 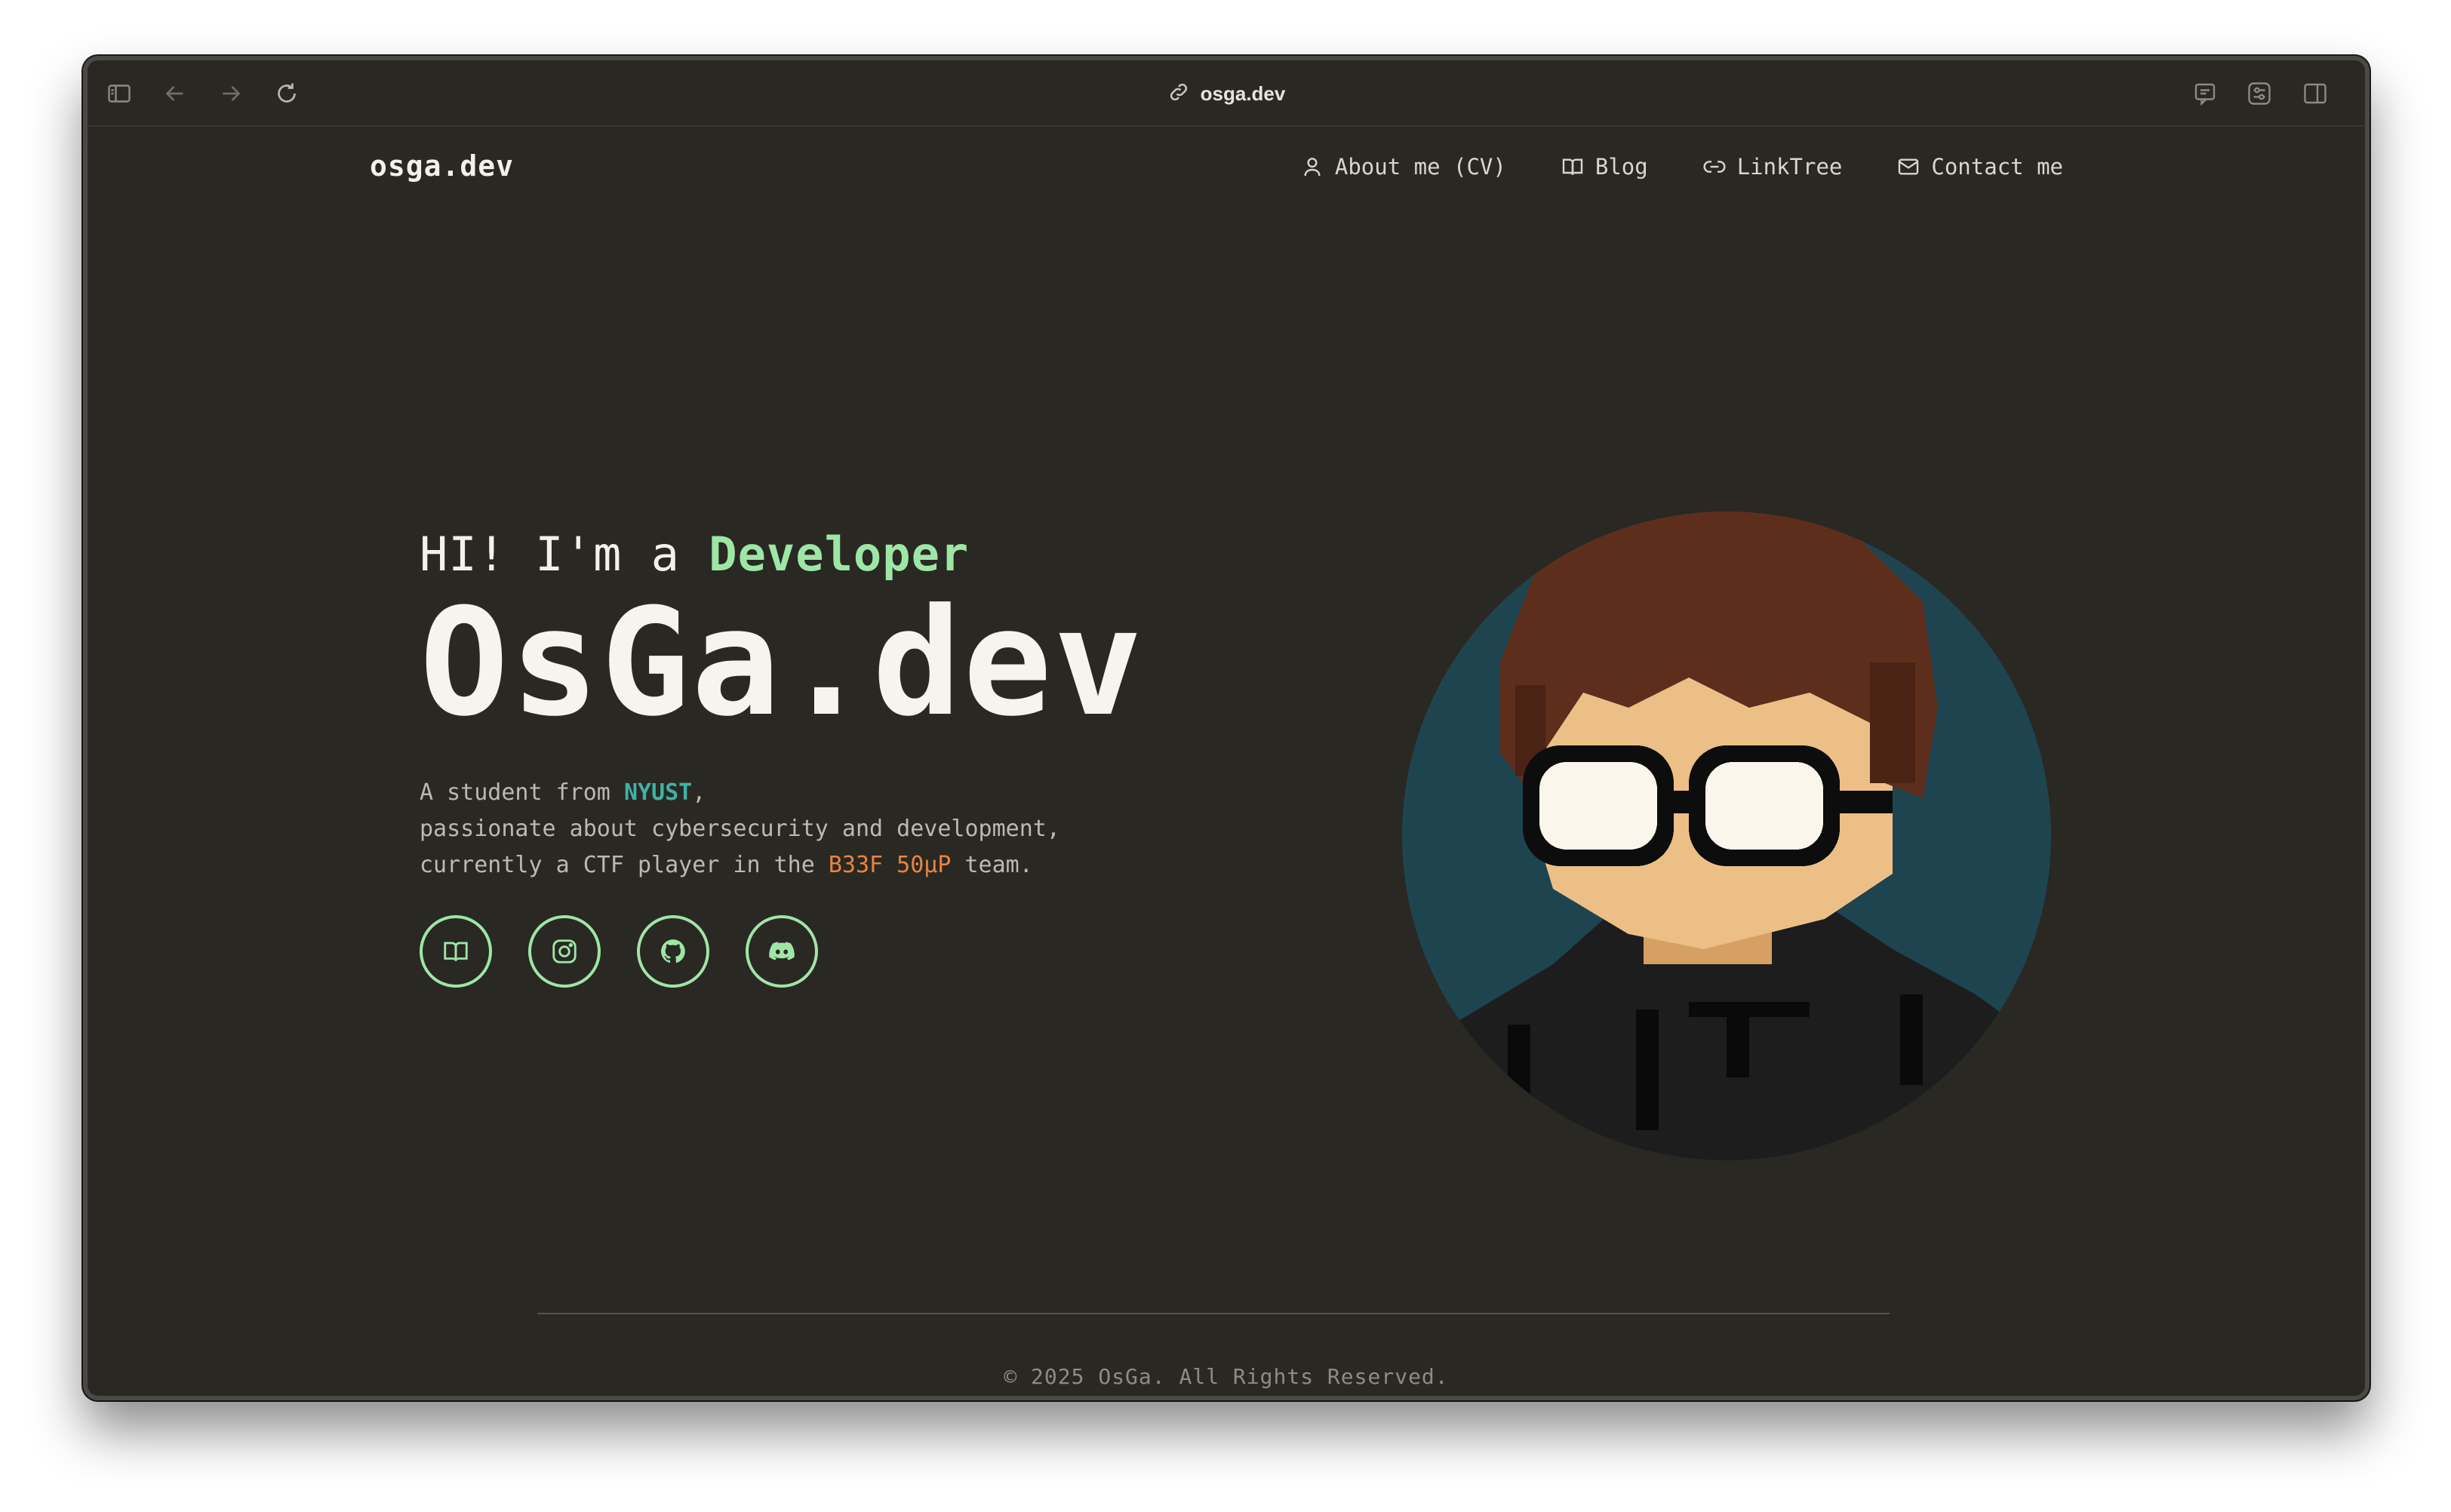 I want to click on nav-about: About me (CV), so click(x=1403, y=167).